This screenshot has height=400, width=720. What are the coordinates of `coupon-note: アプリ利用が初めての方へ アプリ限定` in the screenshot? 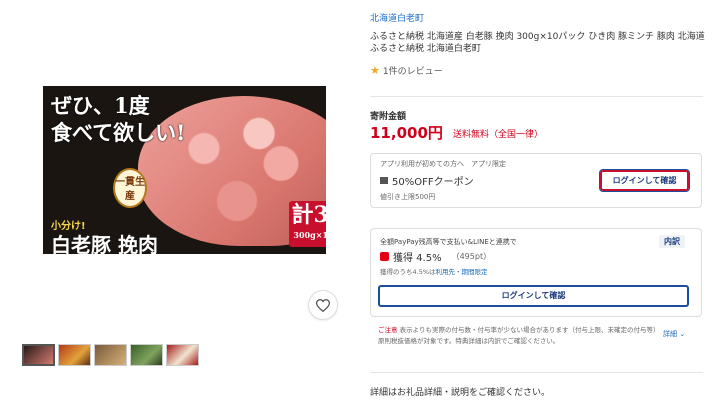 It's located at (443, 164).